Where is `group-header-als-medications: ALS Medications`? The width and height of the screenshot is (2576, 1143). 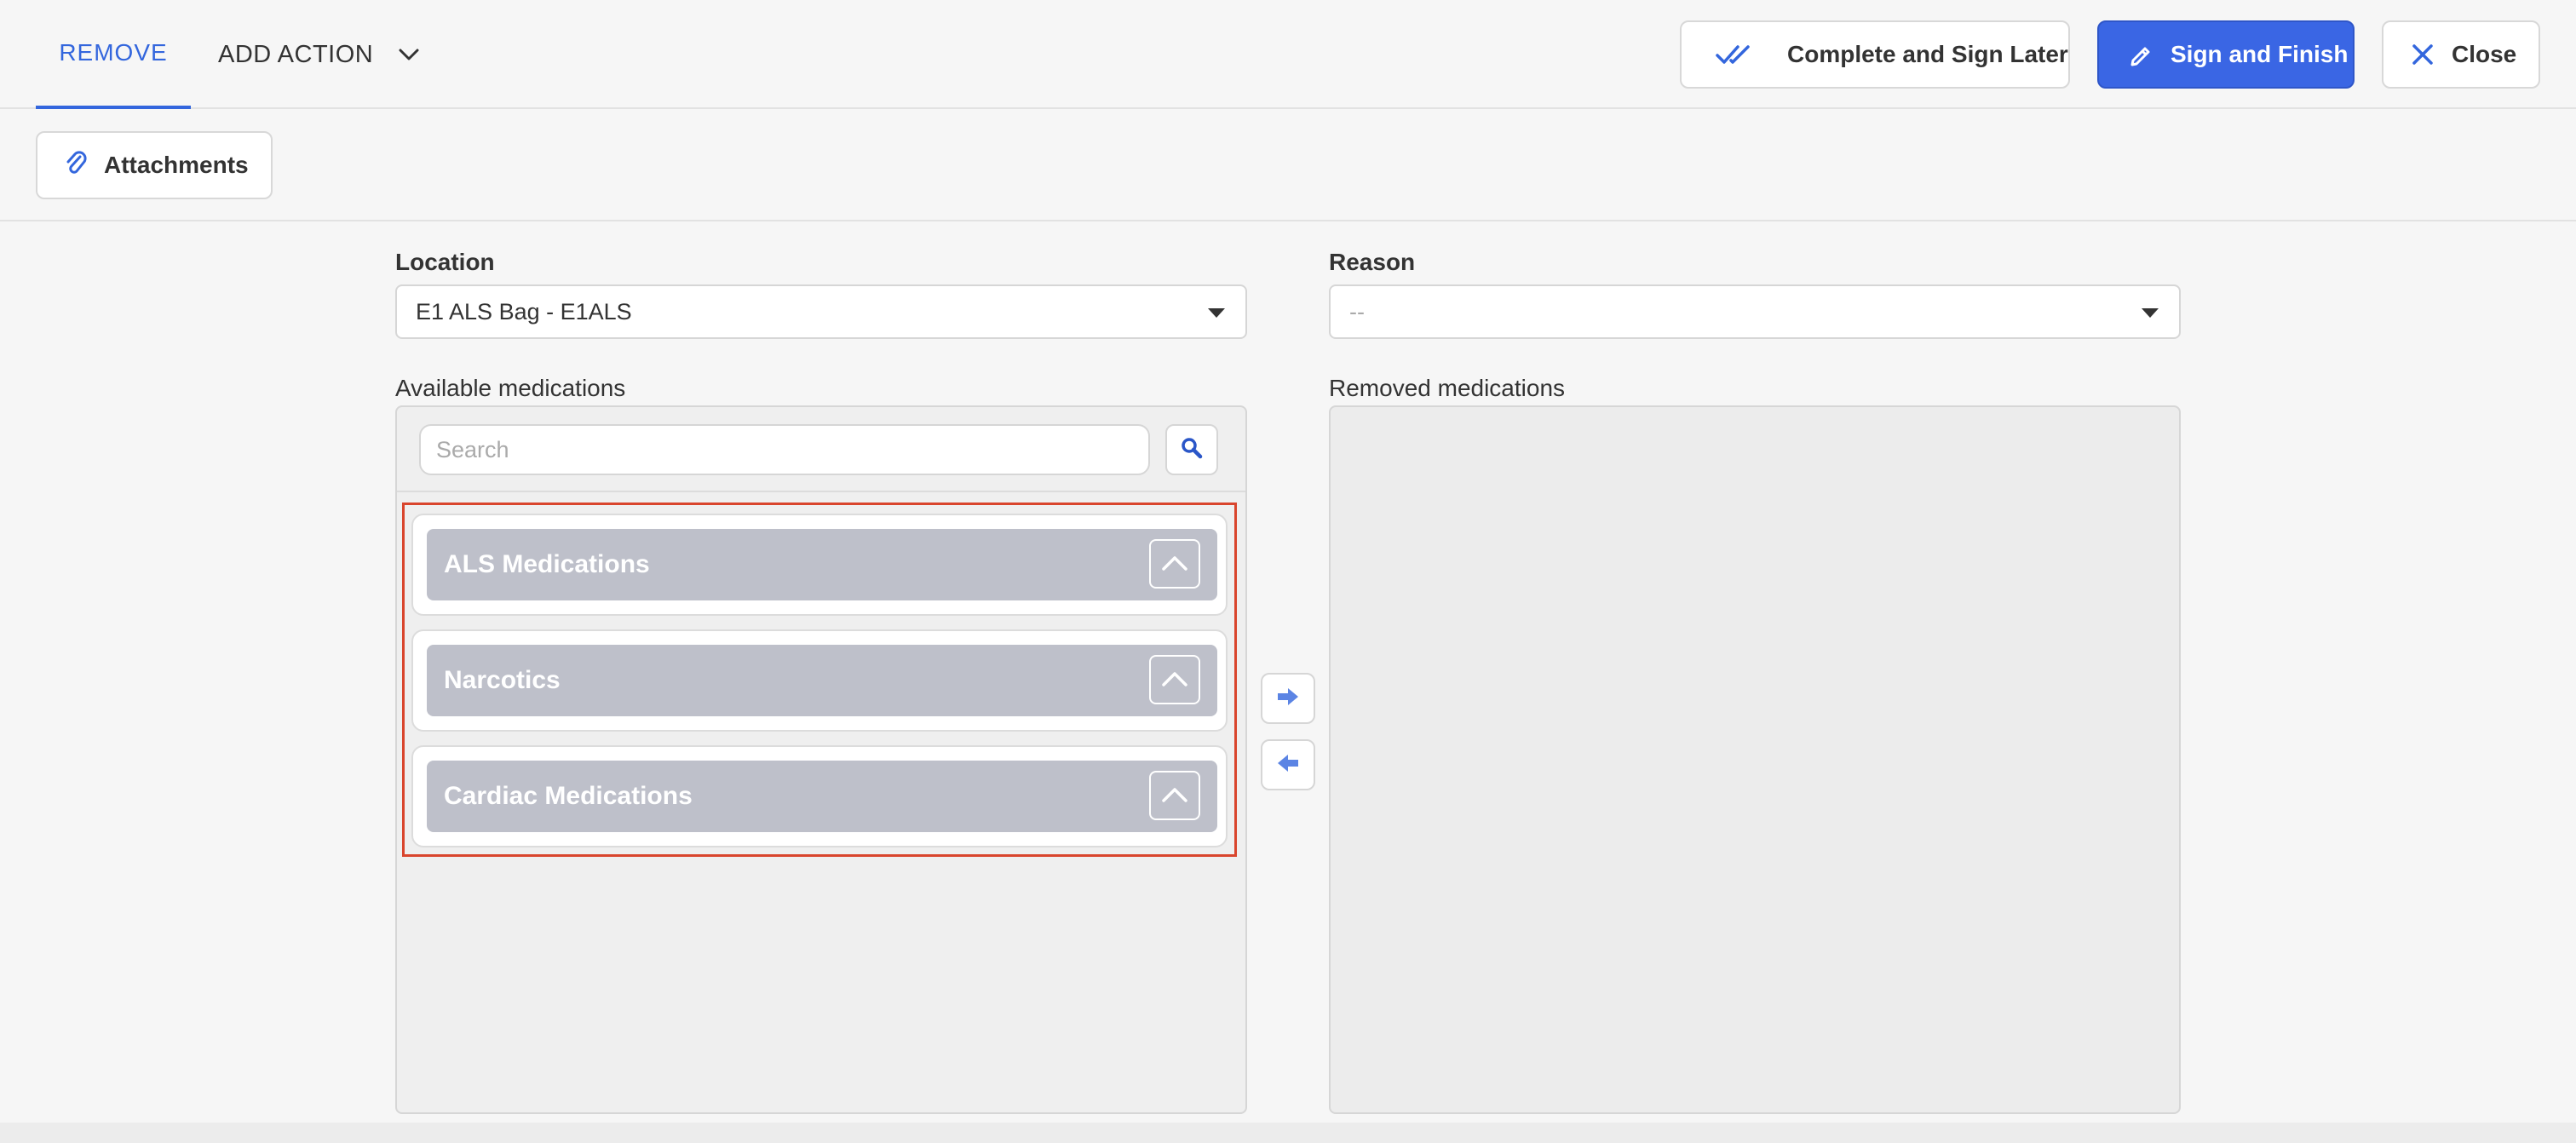 group-header-als-medications: ALS Medications is located at coordinates (822, 564).